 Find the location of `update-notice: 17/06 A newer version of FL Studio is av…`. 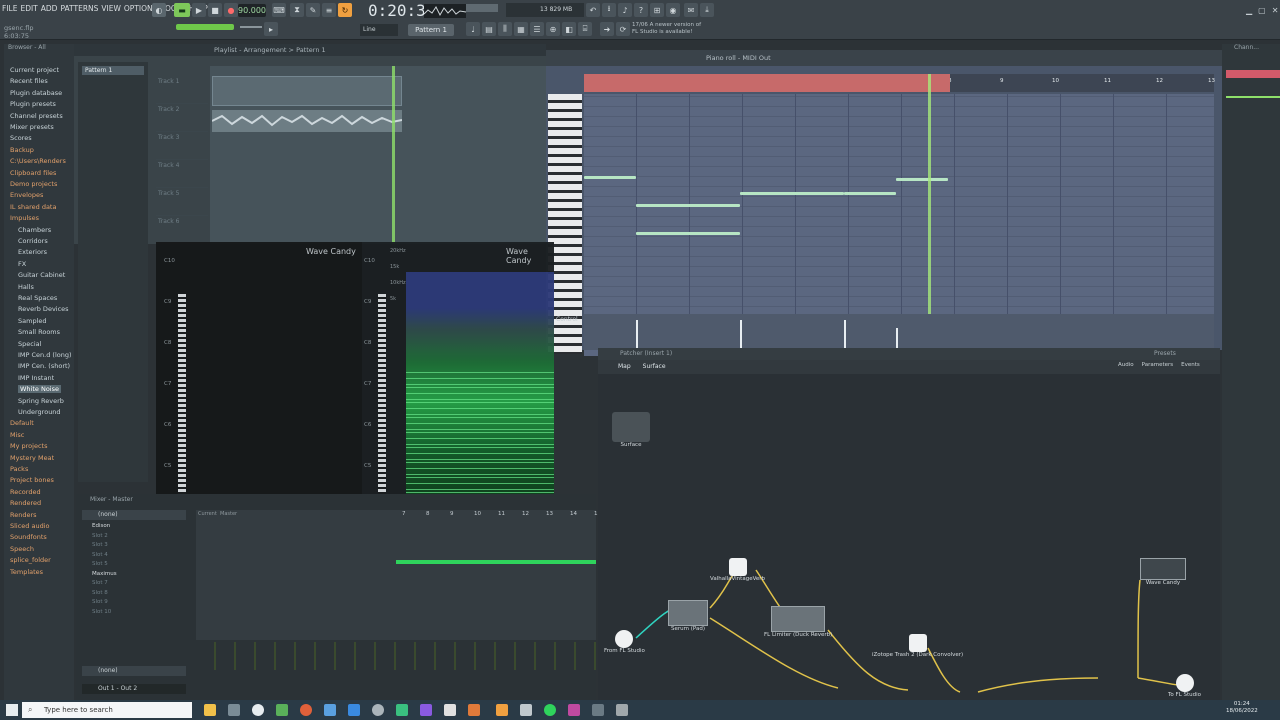

update-notice: 17/06 A newer version of FL Studio is av… is located at coordinates (666, 29).